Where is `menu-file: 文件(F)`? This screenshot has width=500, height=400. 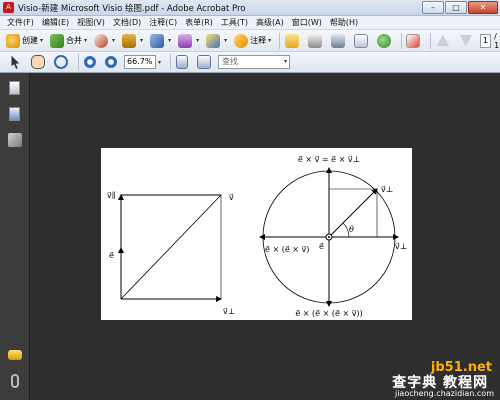 menu-file: 文件(F) is located at coordinates (20, 22).